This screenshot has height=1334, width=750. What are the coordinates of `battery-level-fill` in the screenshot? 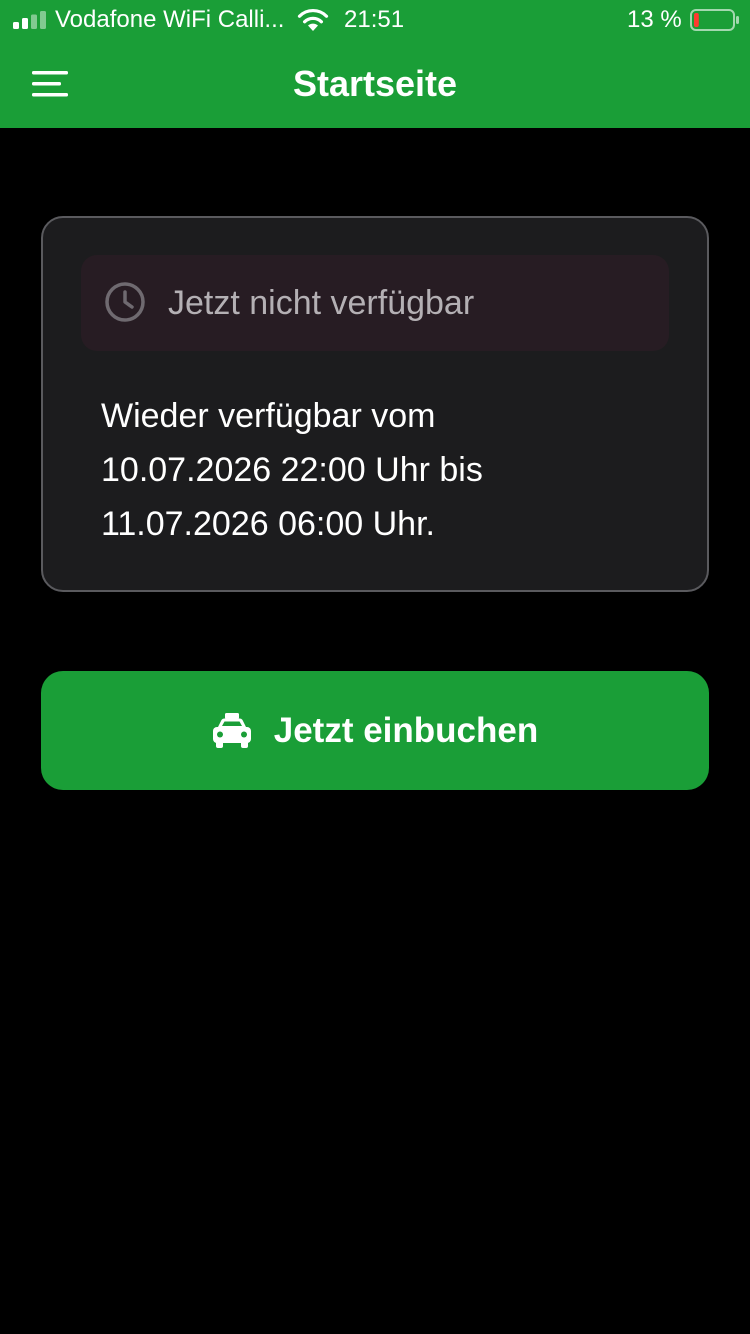 It's located at (696, 20).